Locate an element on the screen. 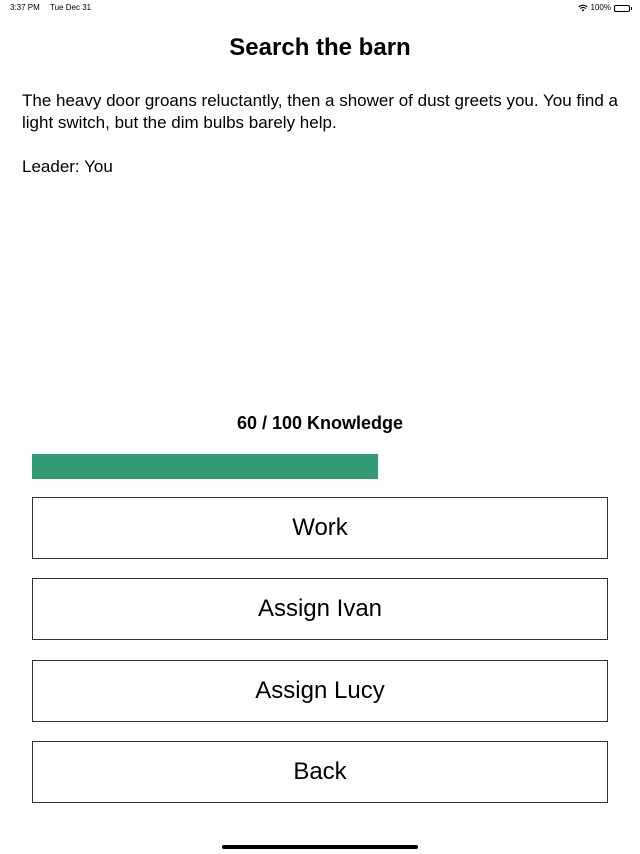 The width and height of the screenshot is (640, 854). assign-ivan-button: Assign Ivan is located at coordinates (320, 609).